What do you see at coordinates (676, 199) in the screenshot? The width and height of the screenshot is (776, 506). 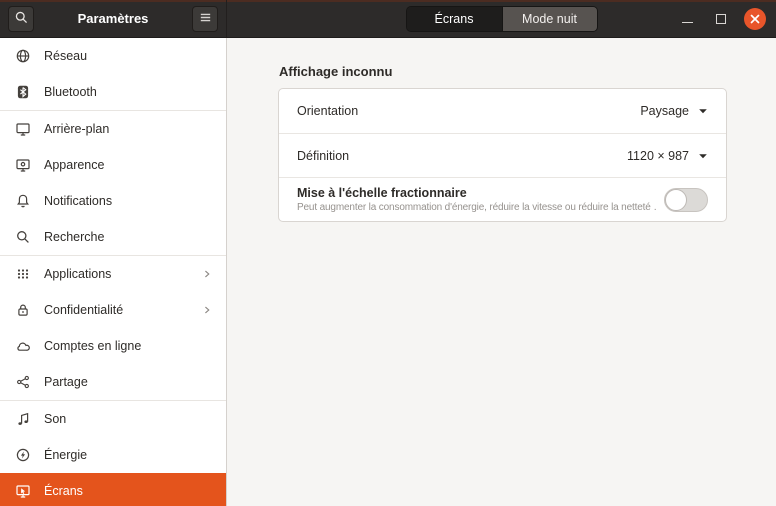 I see `toggle-knob` at bounding box center [676, 199].